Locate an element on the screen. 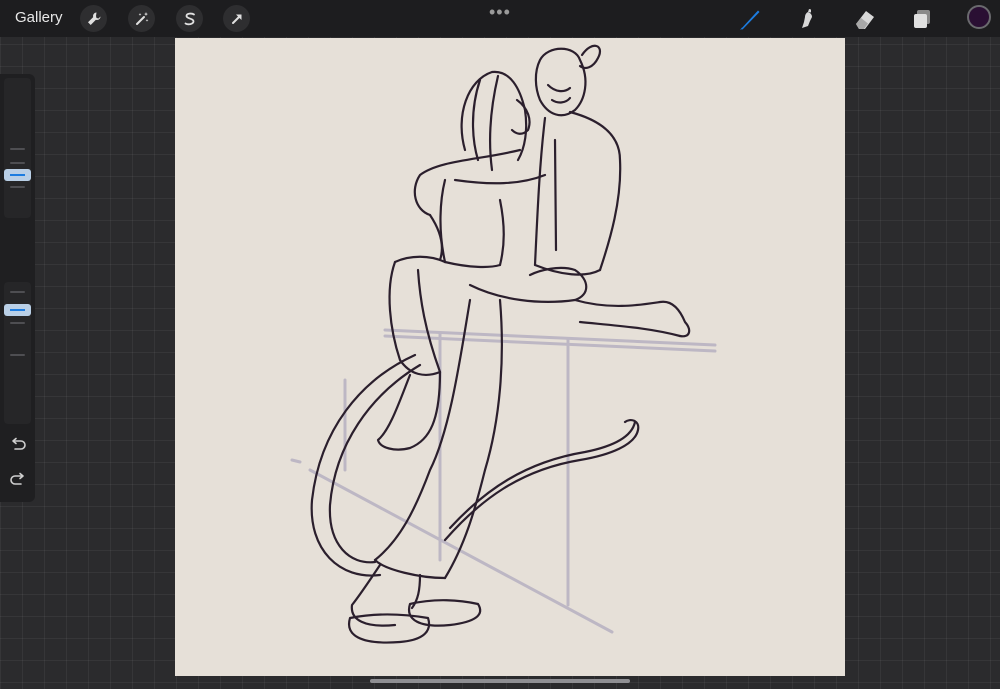 The width and height of the screenshot is (1000, 689). gallery-button: Gallery is located at coordinates (39, 17).